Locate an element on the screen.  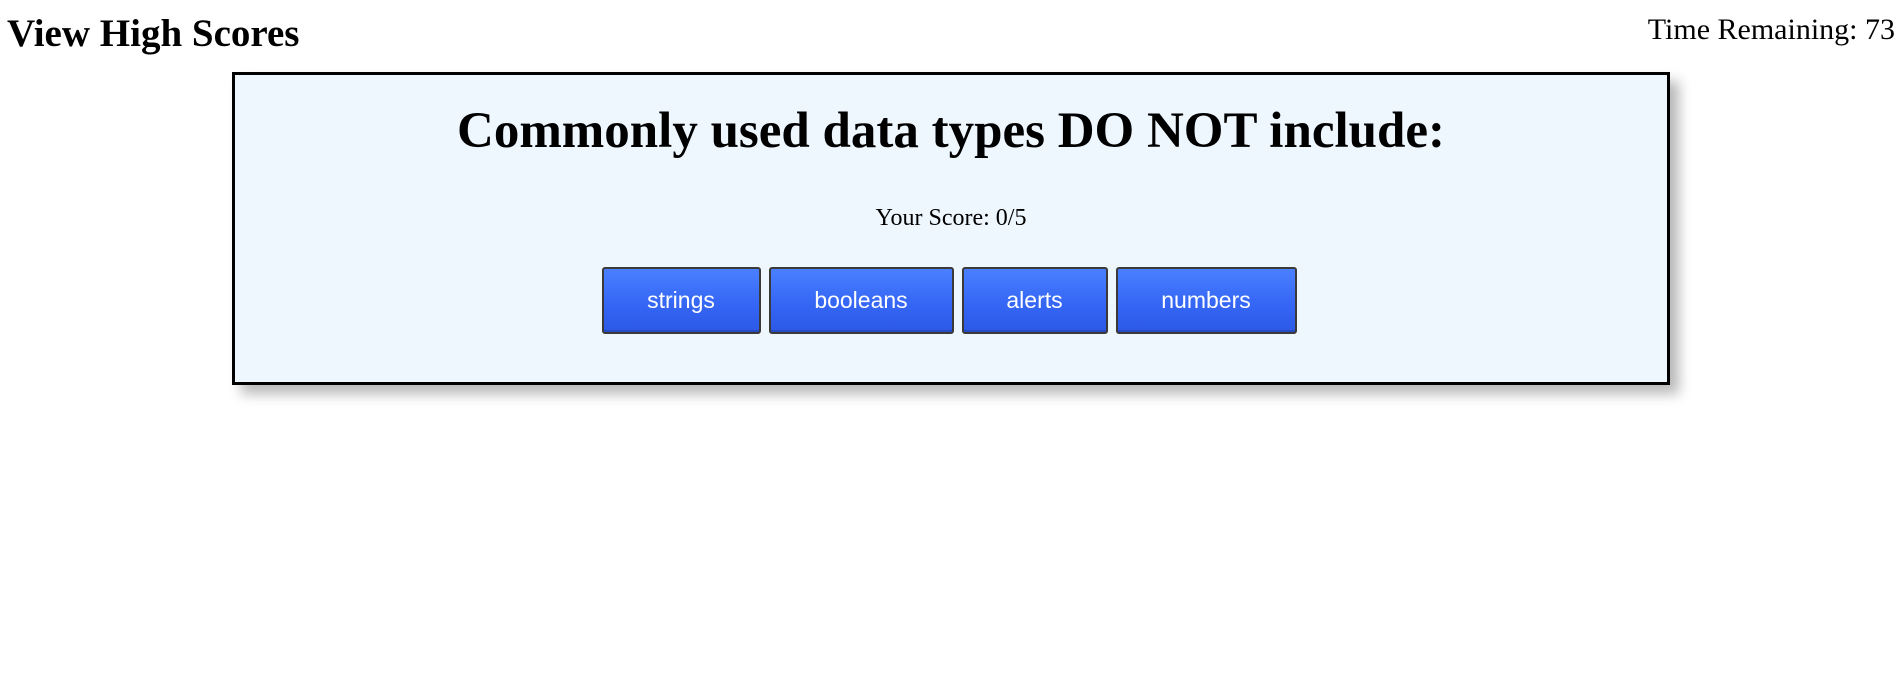
time-remaining: Time Remaining: 73 is located at coordinates (1771, 30).